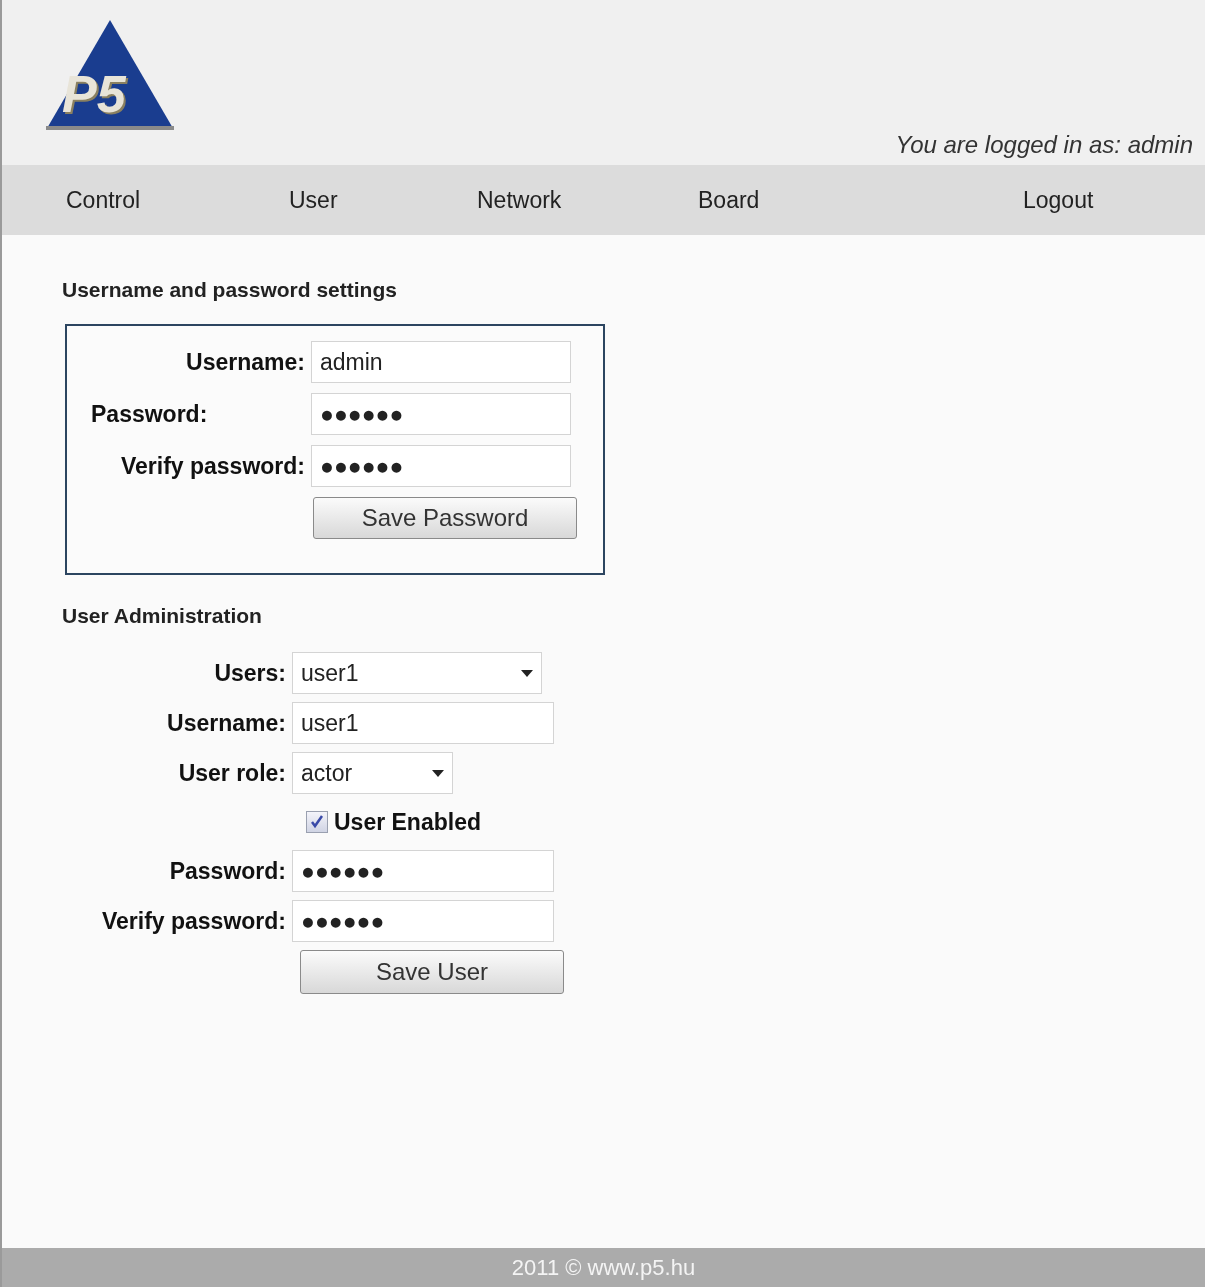 The width and height of the screenshot is (1205, 1287). I want to click on dropdown: actor, so click(372, 773).